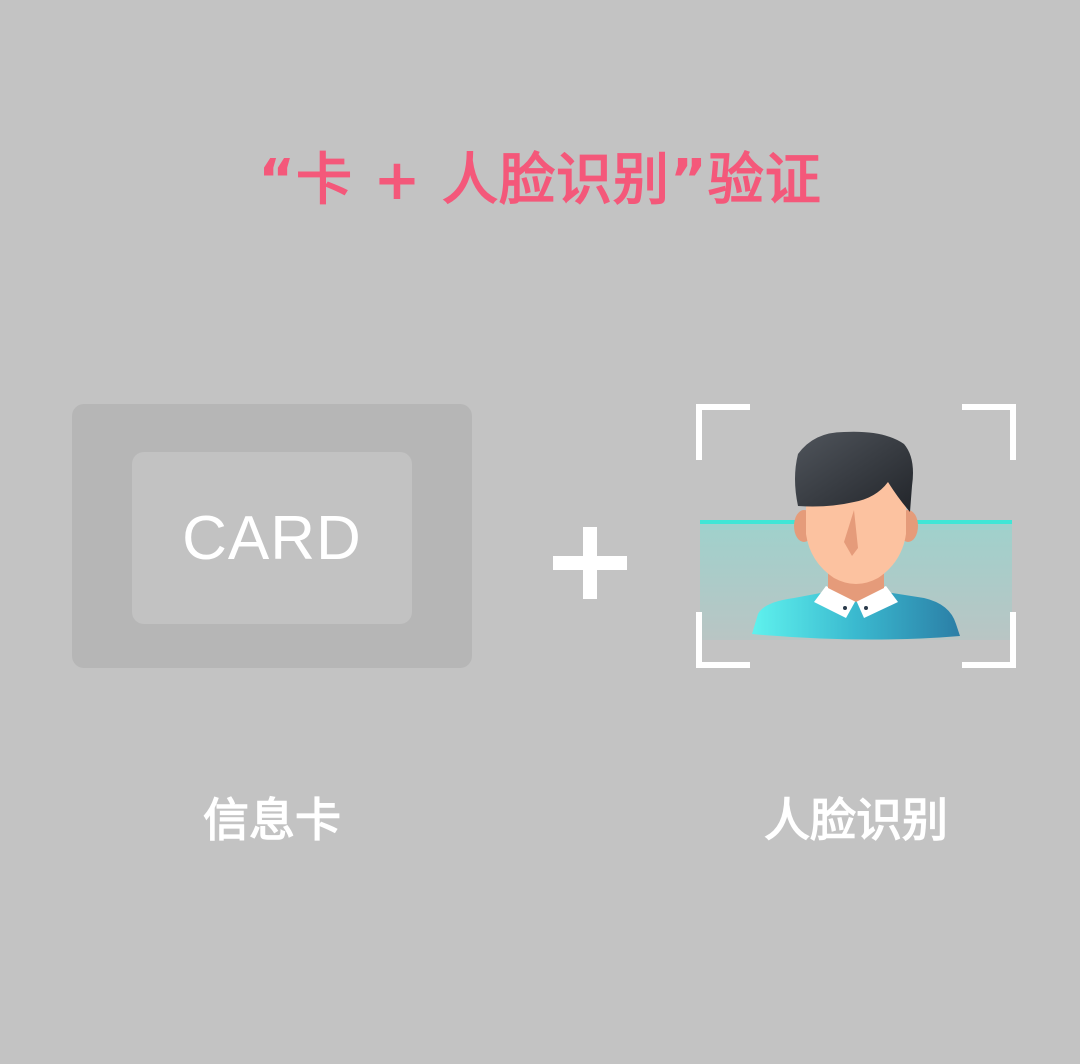 The width and height of the screenshot is (1080, 1064). I want to click on corner-top-left, so click(723, 432).